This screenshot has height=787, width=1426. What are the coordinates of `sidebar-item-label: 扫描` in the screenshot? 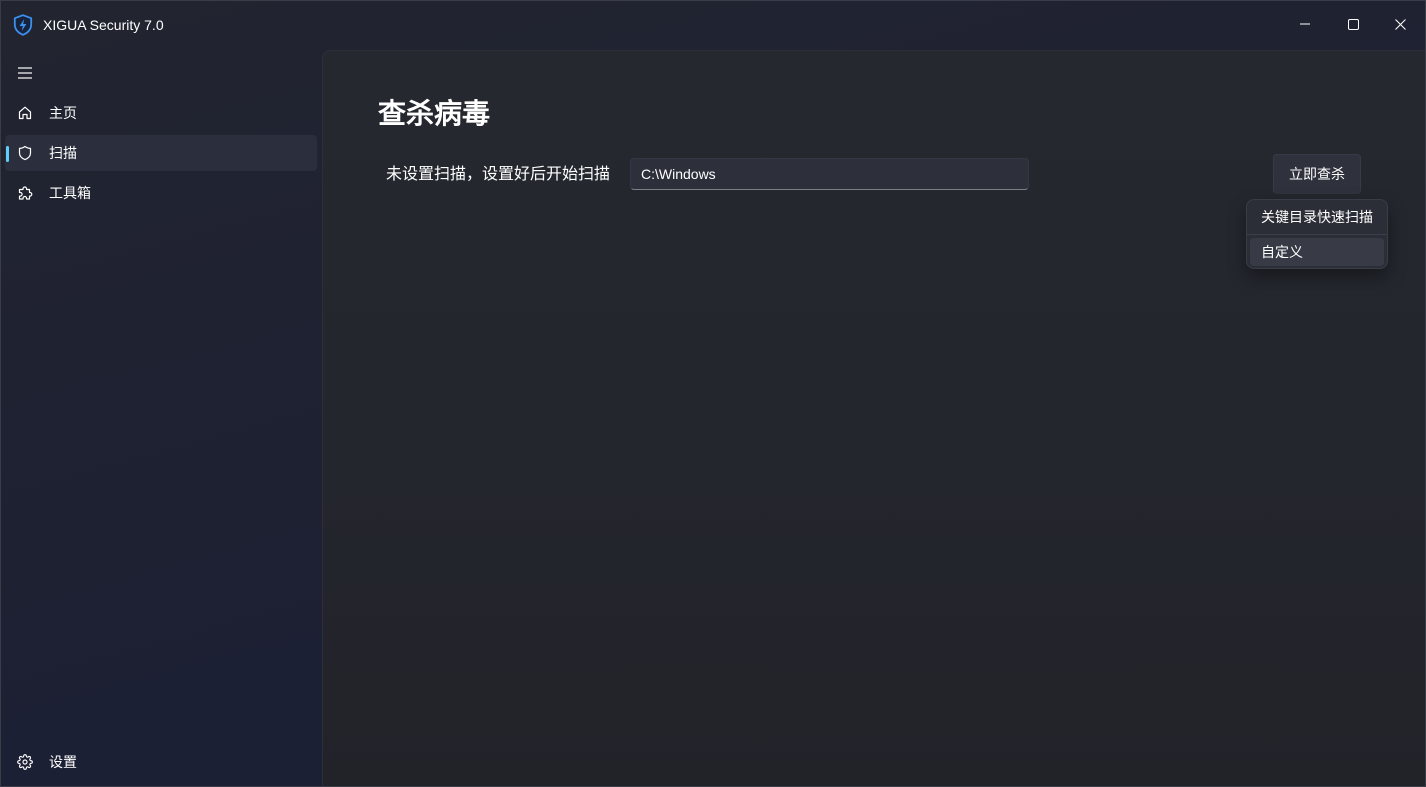 It's located at (63, 153).